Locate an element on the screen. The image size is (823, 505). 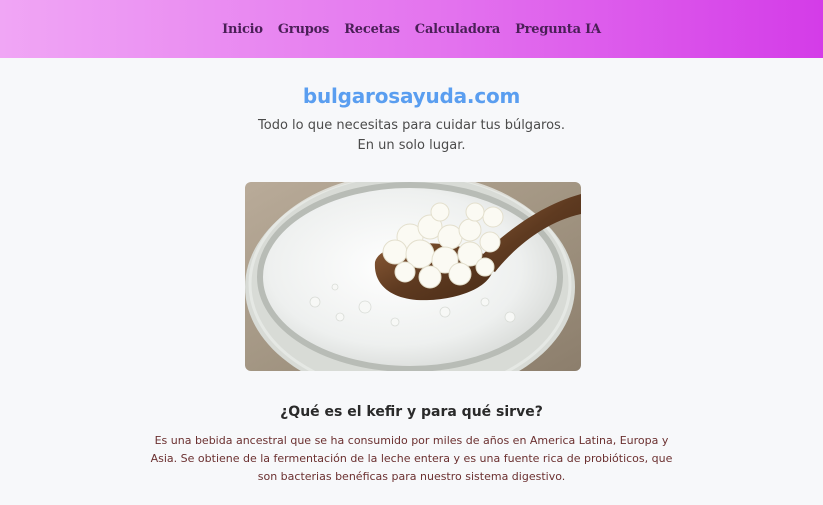
nav-link-calculadora: Calculadora is located at coordinates (457, 29).